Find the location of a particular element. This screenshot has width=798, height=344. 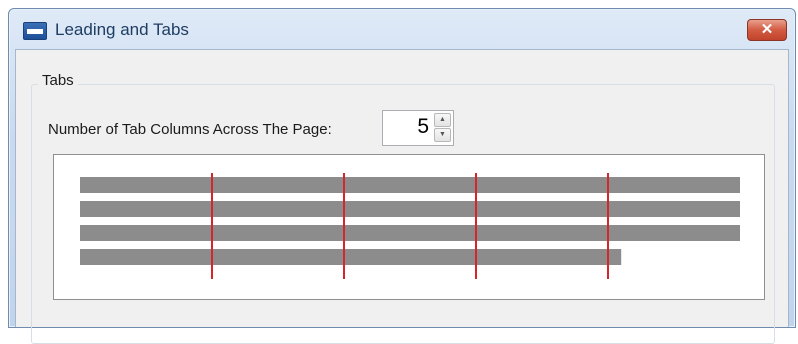

tabs-group-label: Tabs is located at coordinates (58, 80).